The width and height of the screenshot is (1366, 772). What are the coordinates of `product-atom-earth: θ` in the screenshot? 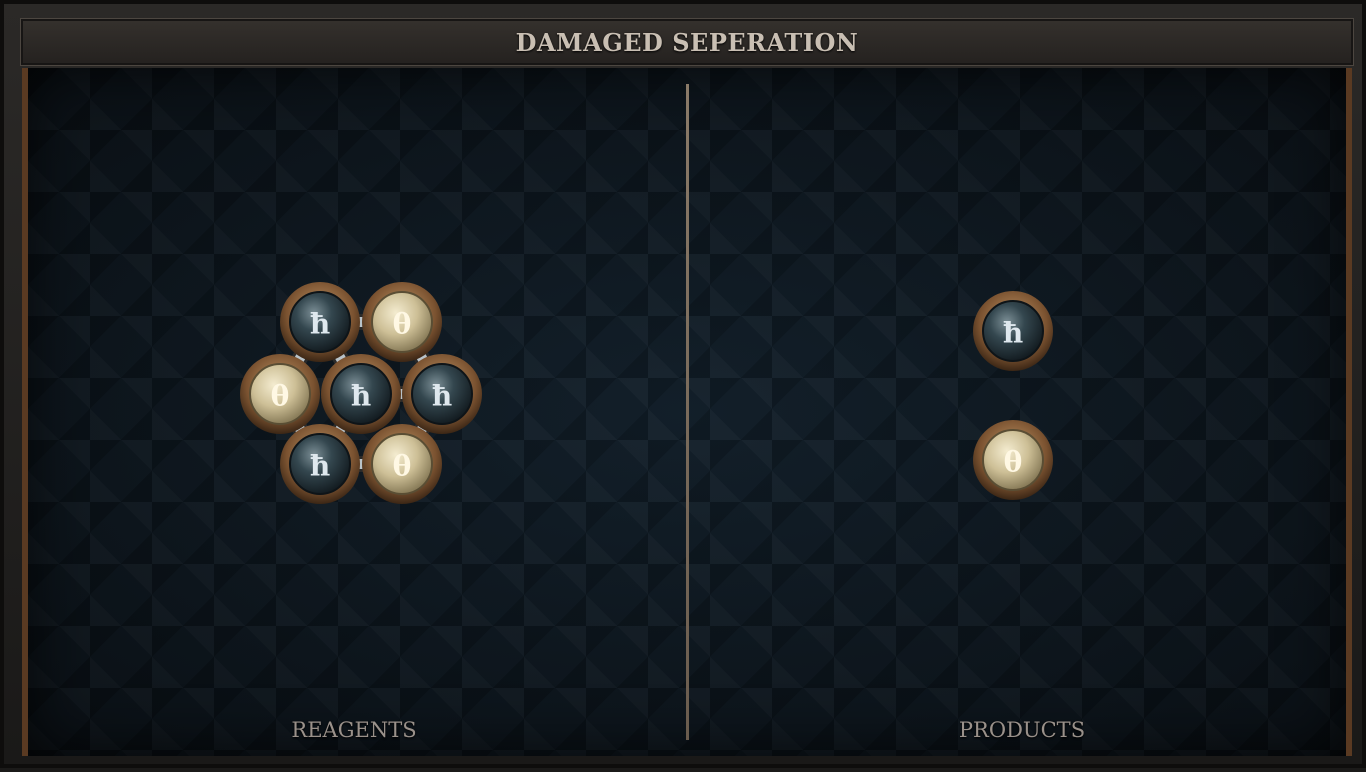 It's located at (1013, 460).